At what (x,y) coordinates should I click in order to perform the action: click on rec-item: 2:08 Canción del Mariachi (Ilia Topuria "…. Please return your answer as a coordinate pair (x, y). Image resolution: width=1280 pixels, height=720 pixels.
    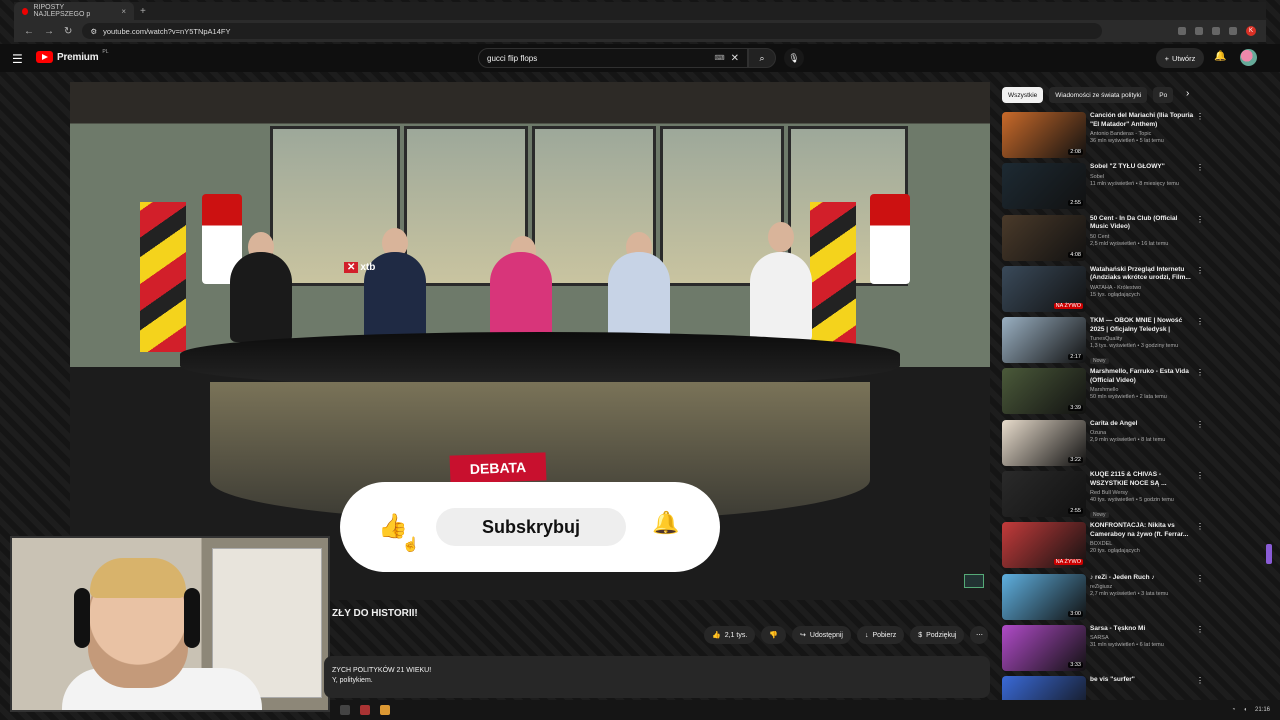
    Looking at the image, I should click on (1105, 137).